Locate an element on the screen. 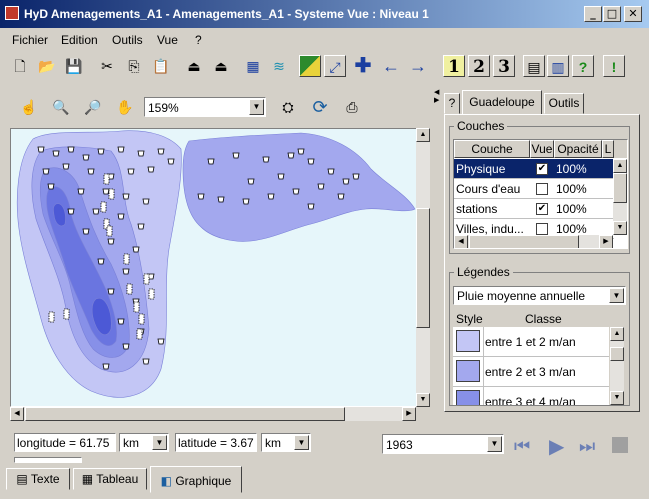 Image resolution: width=649 pixels, height=499 pixels. export-down-icon: ⏏ is located at coordinates (221, 66).